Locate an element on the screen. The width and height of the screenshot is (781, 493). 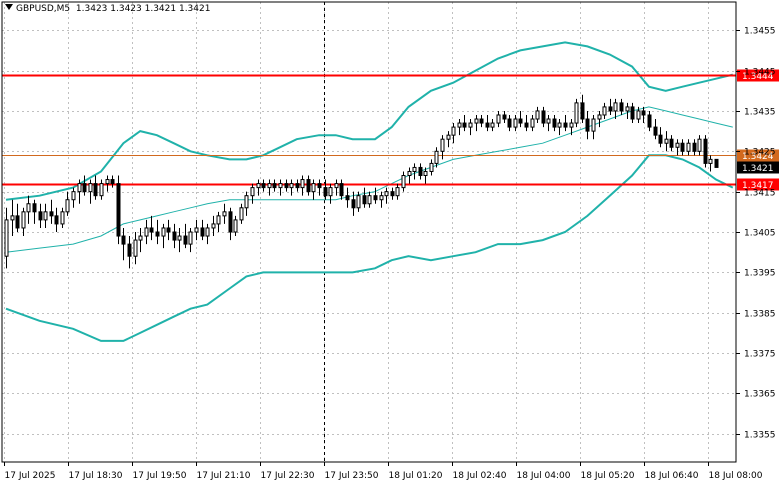
x-tick-label: 18 Jul 06:40 is located at coordinates (672, 476).